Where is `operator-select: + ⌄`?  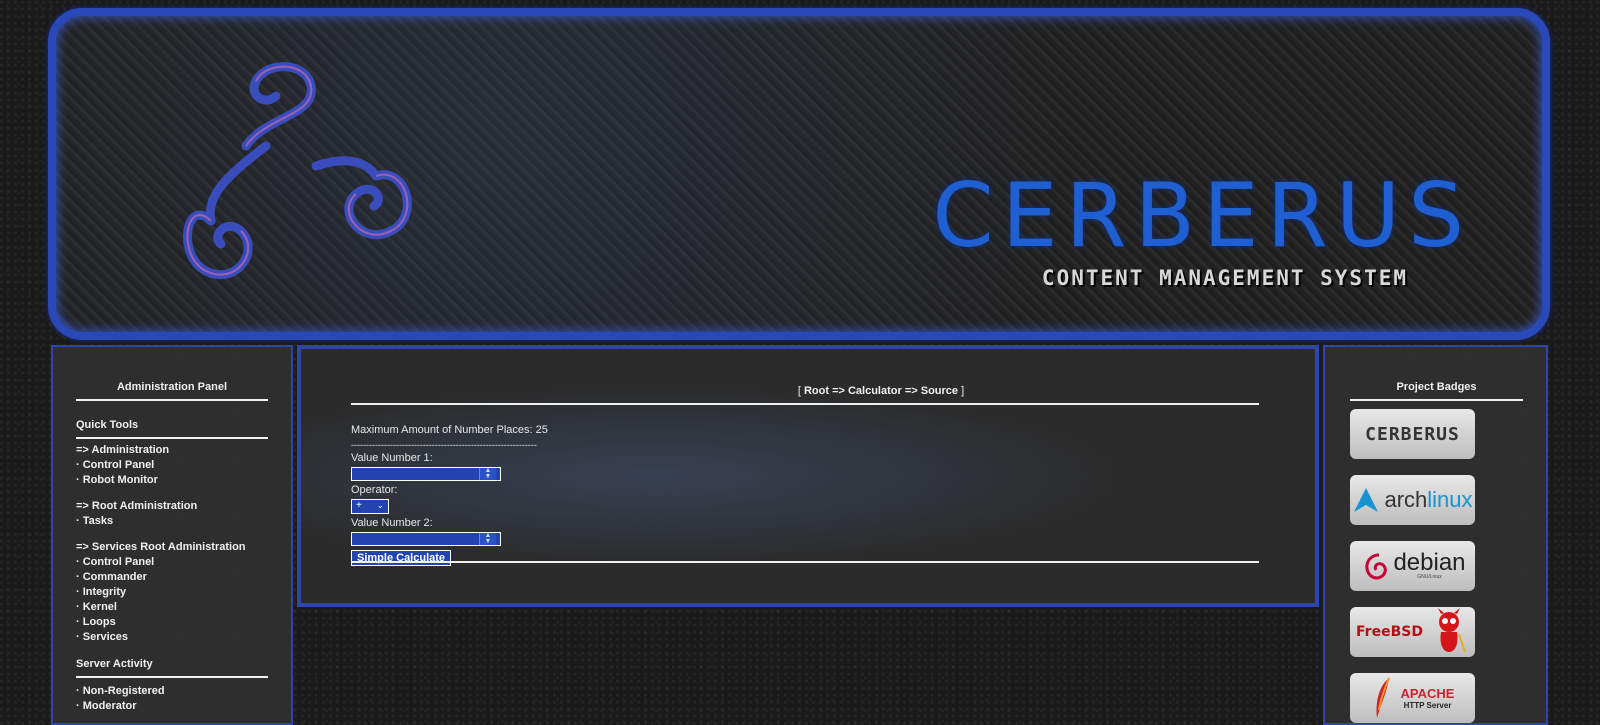
operator-select: + ⌄ is located at coordinates (370, 506).